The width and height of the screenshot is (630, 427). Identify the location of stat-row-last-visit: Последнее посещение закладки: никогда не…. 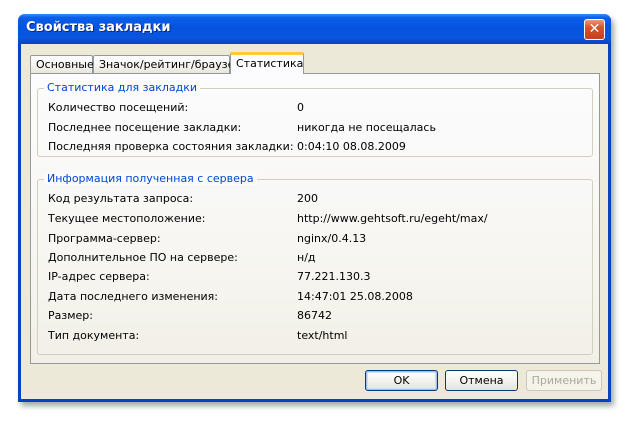
(315, 129).